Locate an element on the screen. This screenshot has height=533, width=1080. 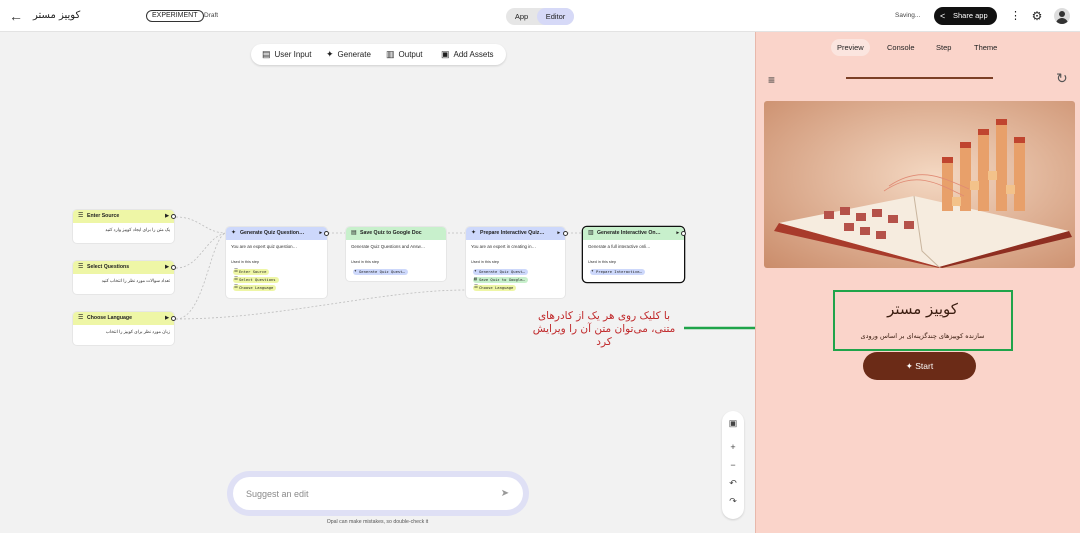
assets-icon: ▣ is located at coordinates (445, 54).